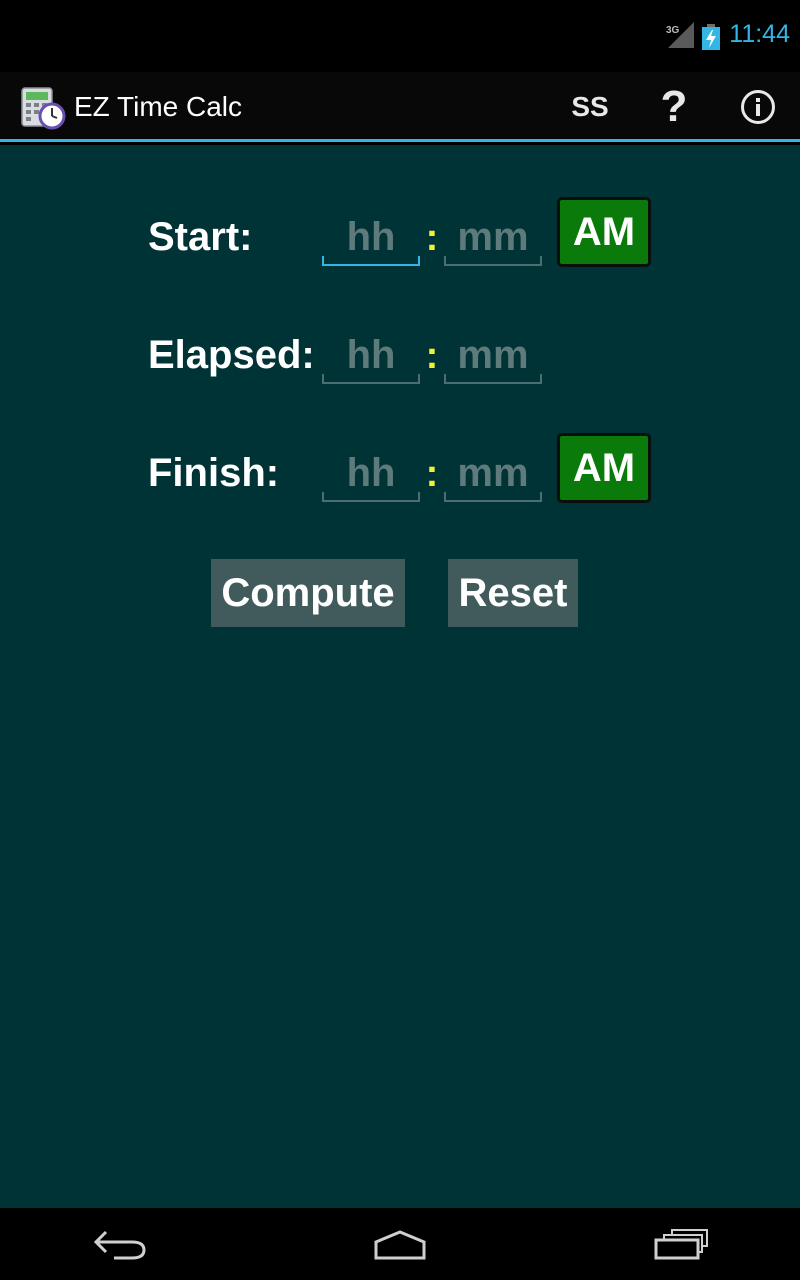 The height and width of the screenshot is (1280, 800). I want to click on battery-charging-icon, so click(711, 37).